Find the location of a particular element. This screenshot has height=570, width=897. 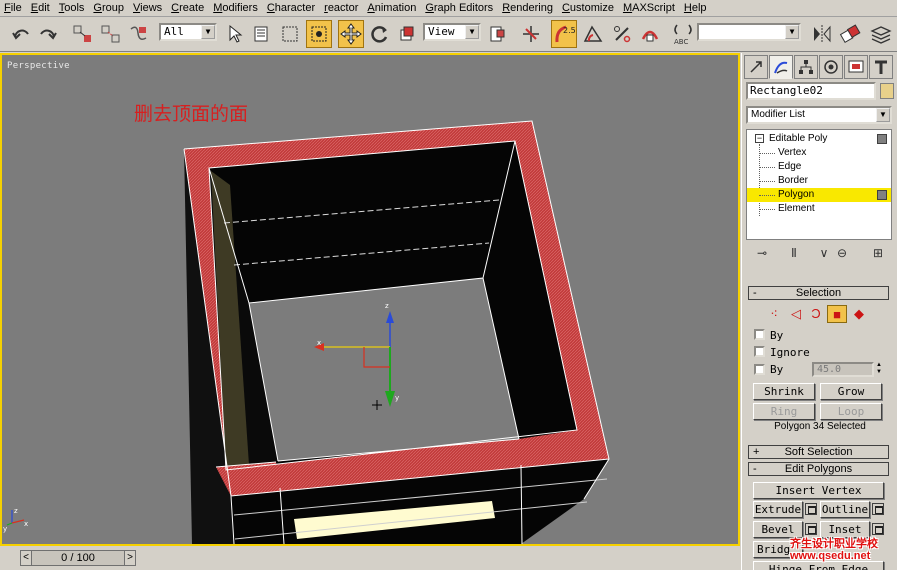

menu-edit: Edit is located at coordinates (40, 8).